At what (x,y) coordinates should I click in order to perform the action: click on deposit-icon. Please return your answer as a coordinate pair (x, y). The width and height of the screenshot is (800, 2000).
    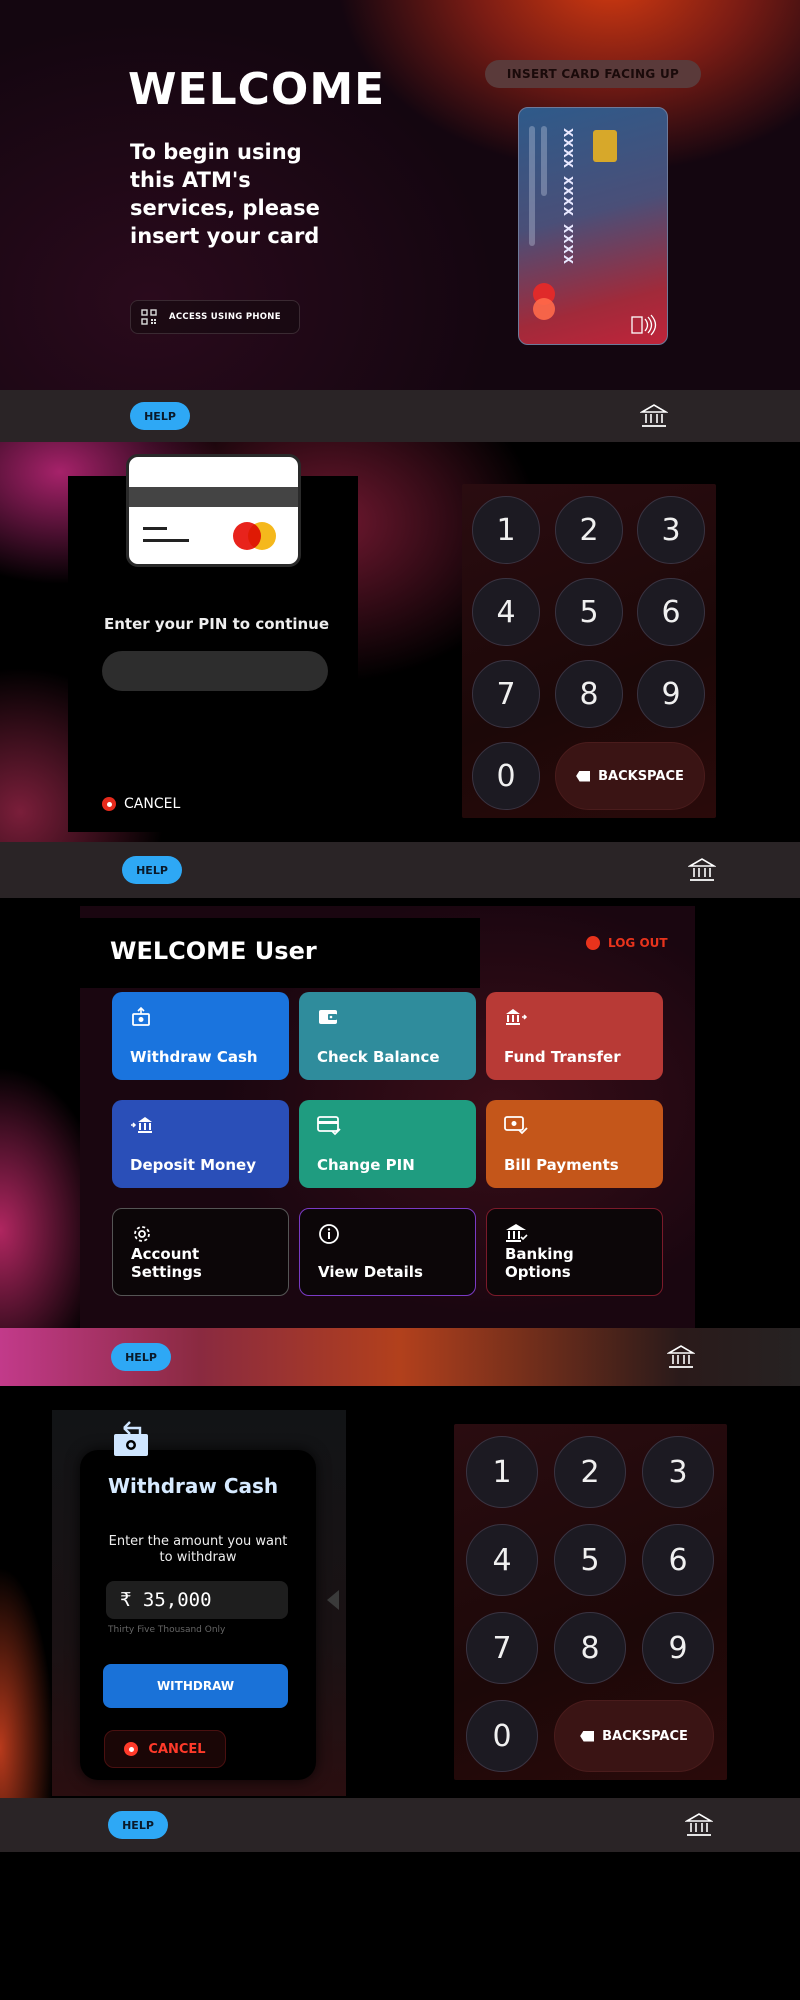
    Looking at the image, I should click on (141, 1125).